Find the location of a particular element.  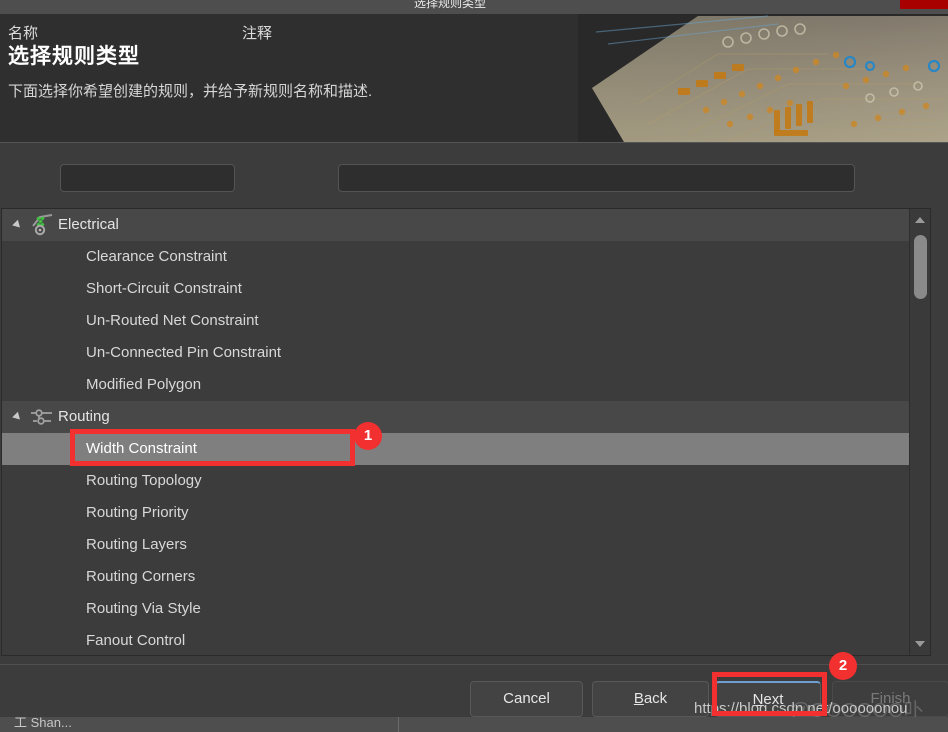

tree-group-label: Routing is located at coordinates (84, 416).